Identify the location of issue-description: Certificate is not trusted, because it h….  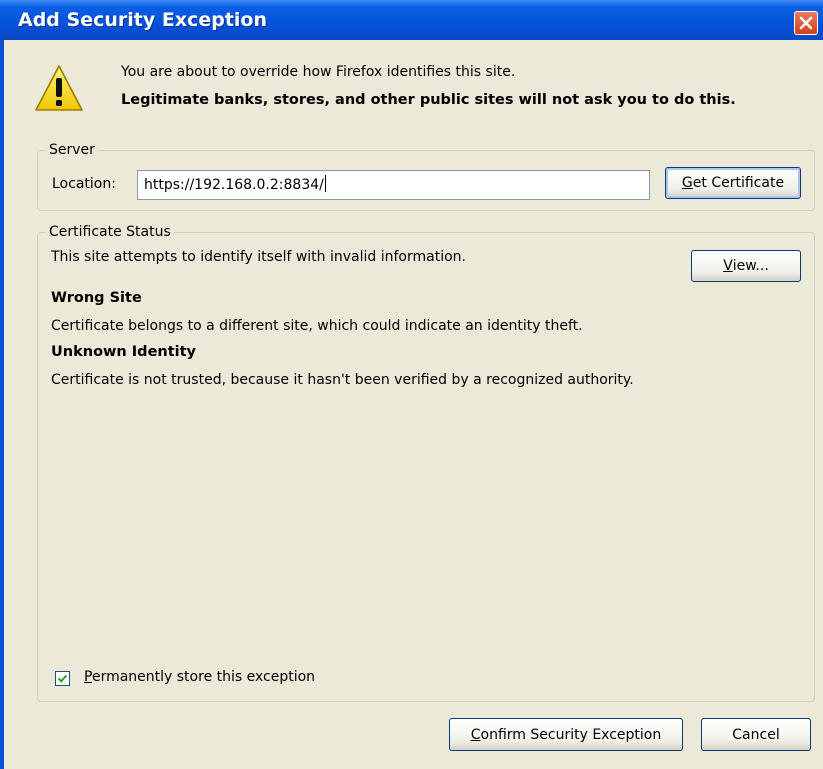
(342, 380).